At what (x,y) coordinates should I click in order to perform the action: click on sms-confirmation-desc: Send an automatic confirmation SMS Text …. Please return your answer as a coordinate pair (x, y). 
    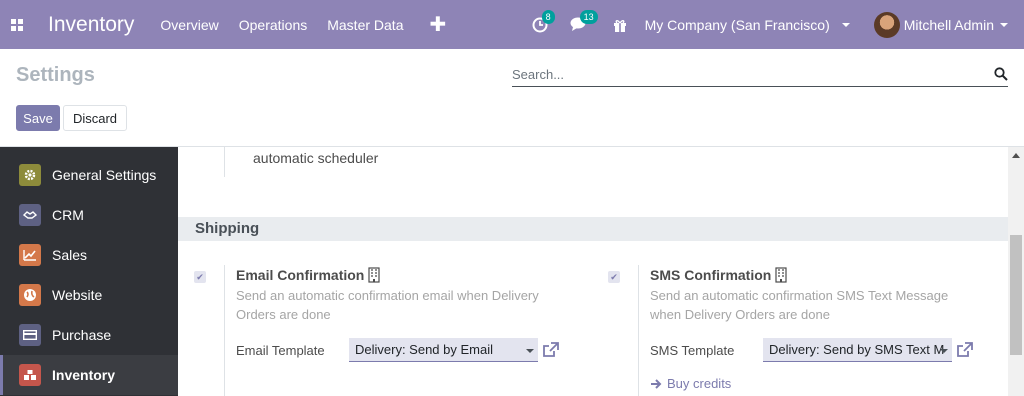
    Looking at the image, I should click on (799, 305).